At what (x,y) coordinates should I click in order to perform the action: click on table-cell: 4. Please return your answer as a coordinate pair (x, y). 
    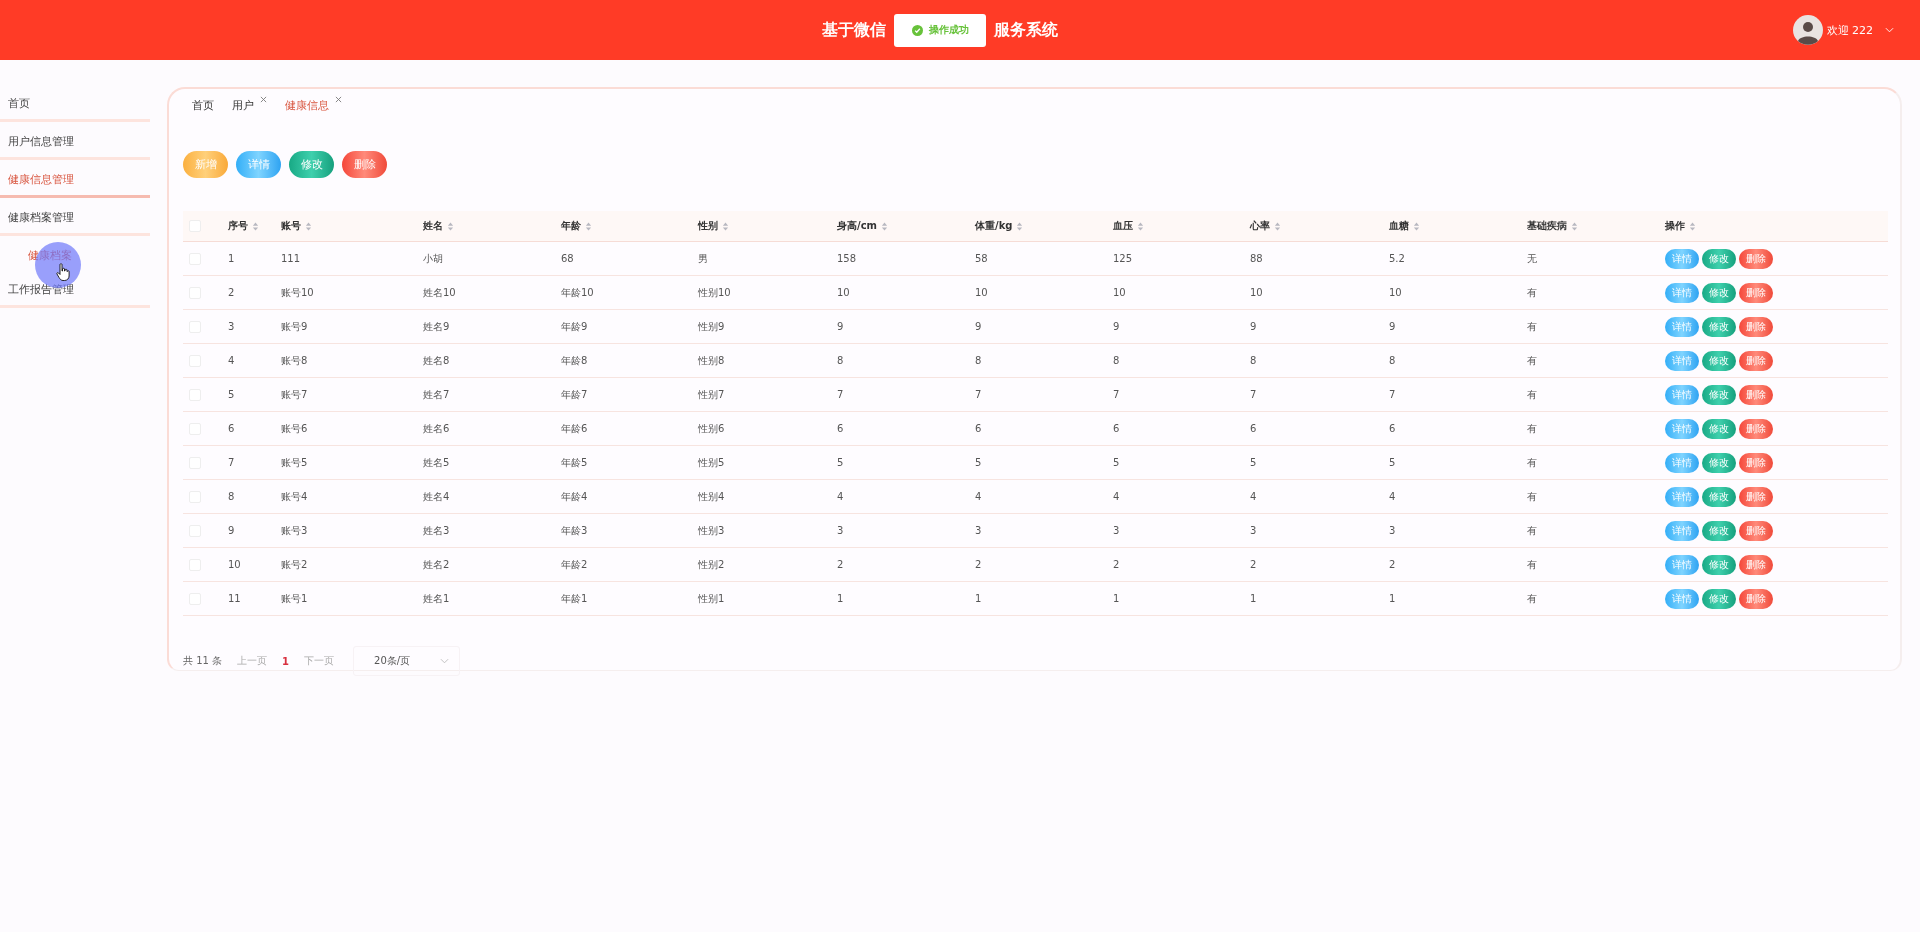
    Looking at the image, I should click on (978, 496).